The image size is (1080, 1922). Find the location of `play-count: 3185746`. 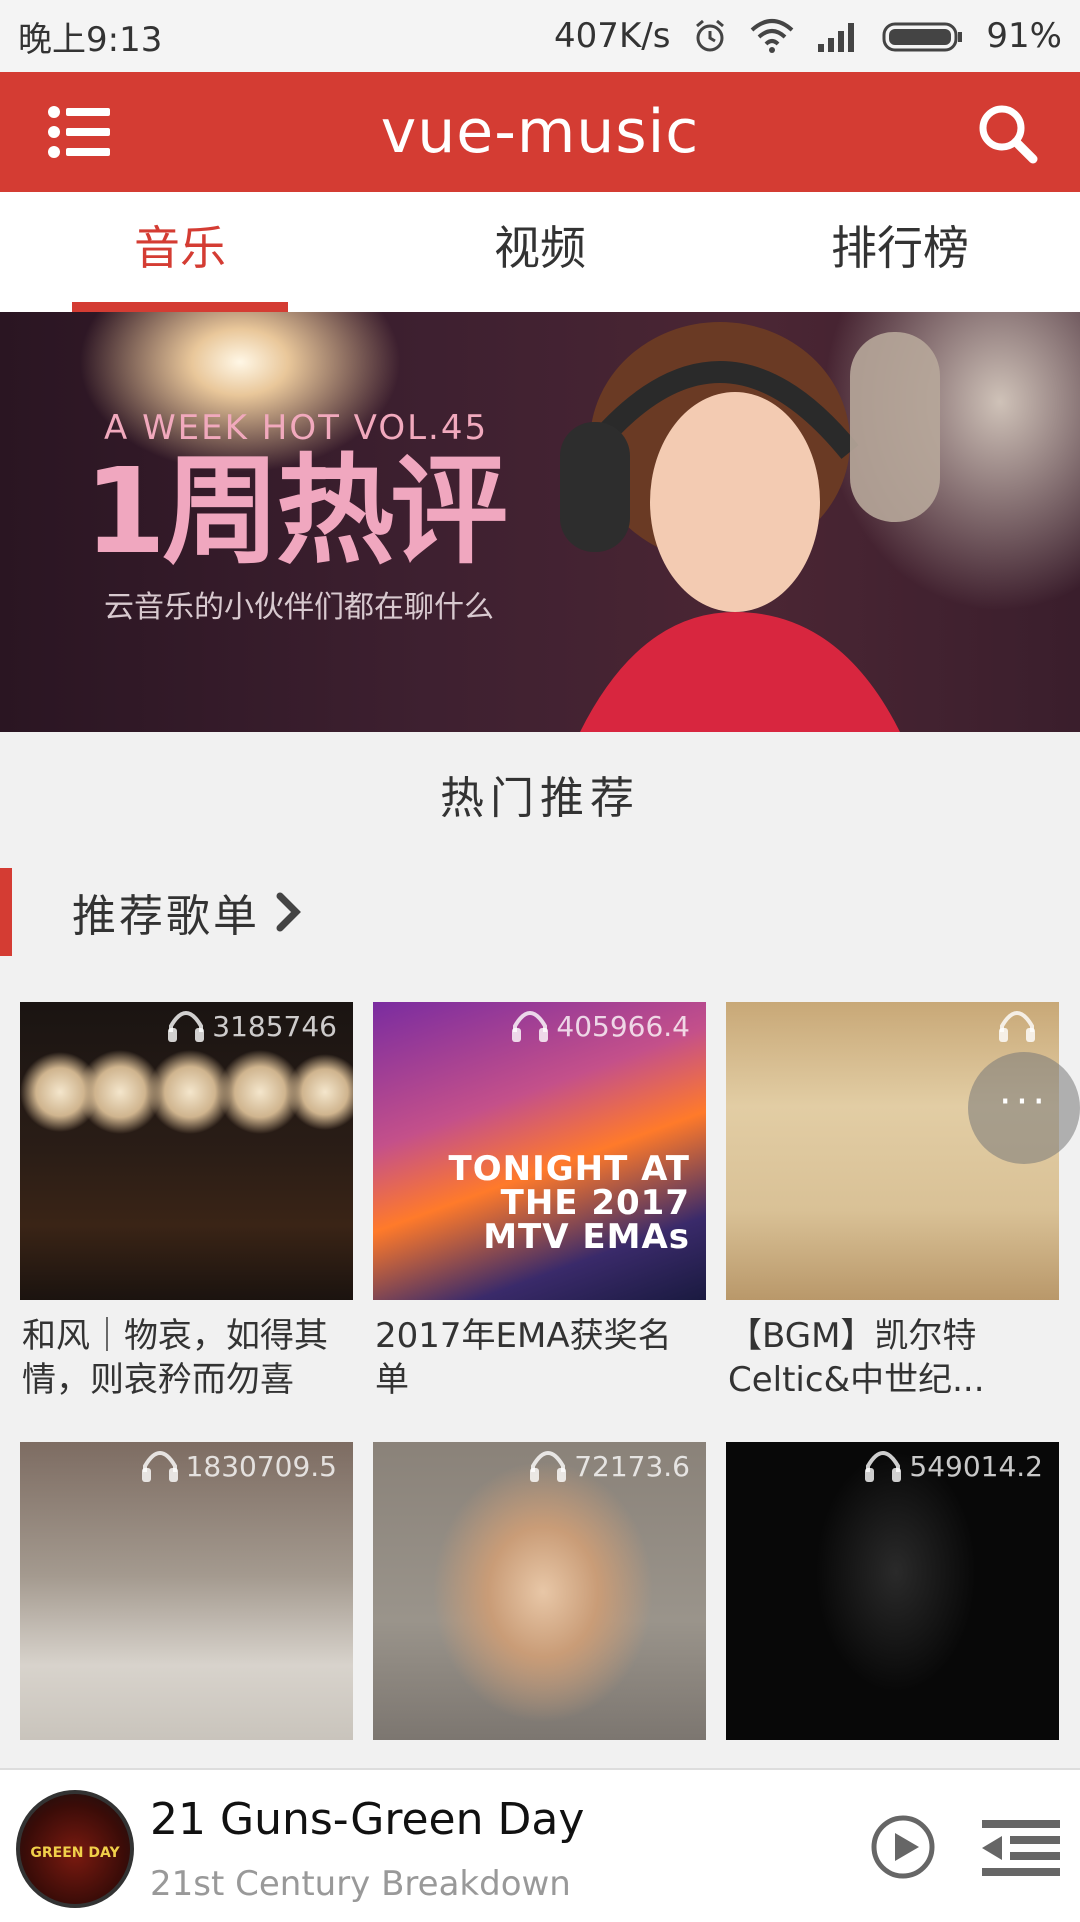

play-count: 3185746 is located at coordinates (251, 1026).